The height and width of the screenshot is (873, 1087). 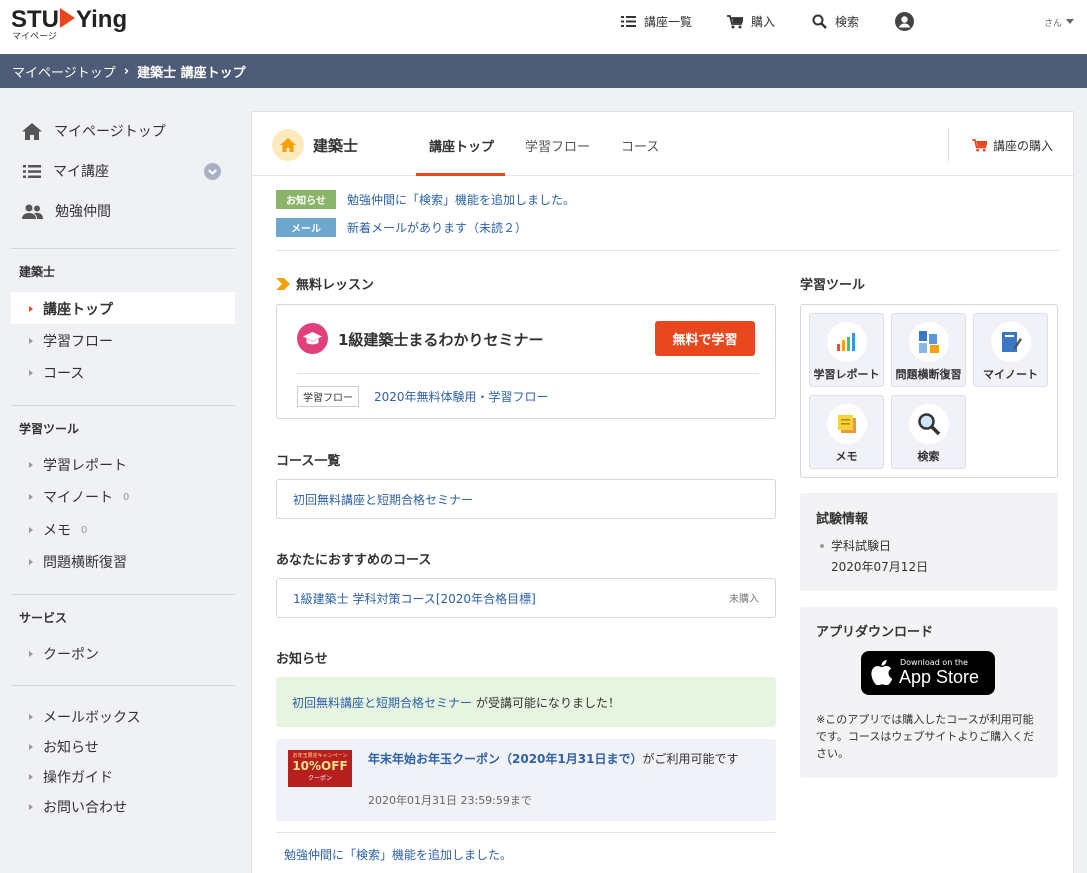 What do you see at coordinates (440, 339) in the screenshot?
I see `seminar-title: 1級建築士まるわかりセミナー` at bounding box center [440, 339].